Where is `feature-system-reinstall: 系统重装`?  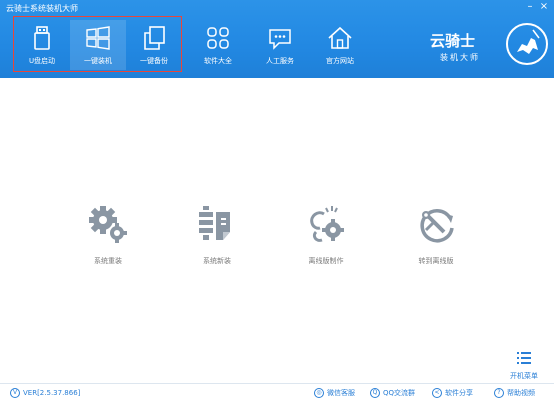 feature-system-reinstall: 系统重装 is located at coordinates (108, 234).